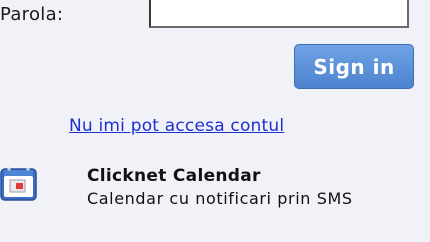 The width and height of the screenshot is (430, 242). I want to click on calendar-icon, so click(19, 184).